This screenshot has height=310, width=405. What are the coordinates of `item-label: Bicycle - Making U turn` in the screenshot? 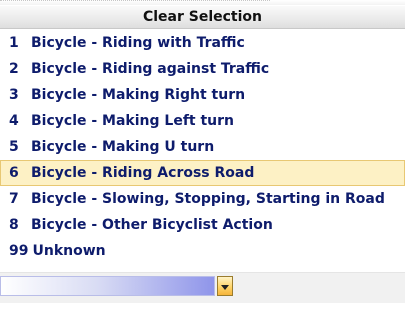 It's located at (123, 147).